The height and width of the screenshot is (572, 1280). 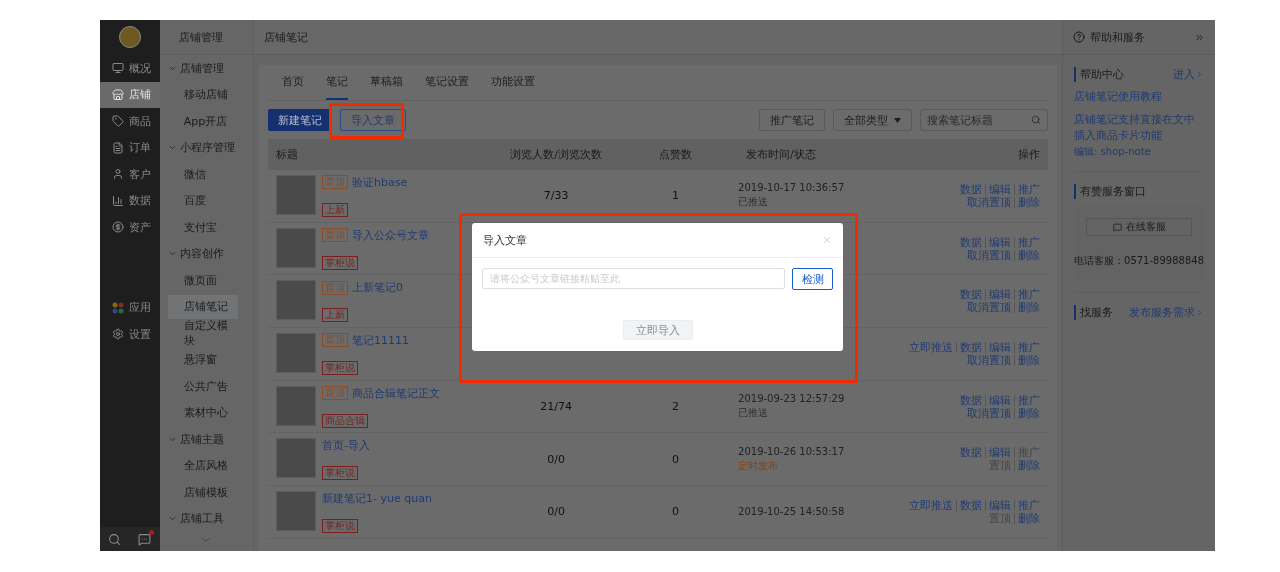 I want to click on subnav-item: 全店风格, so click(x=203, y=465).